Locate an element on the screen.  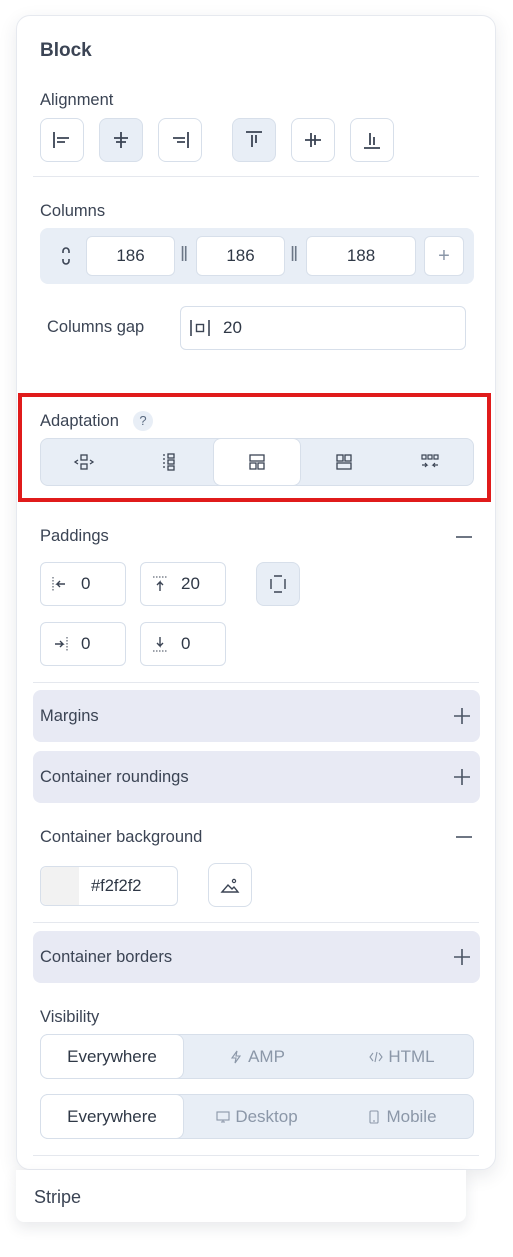
layout-wide-top-icon is located at coordinates (257, 462).